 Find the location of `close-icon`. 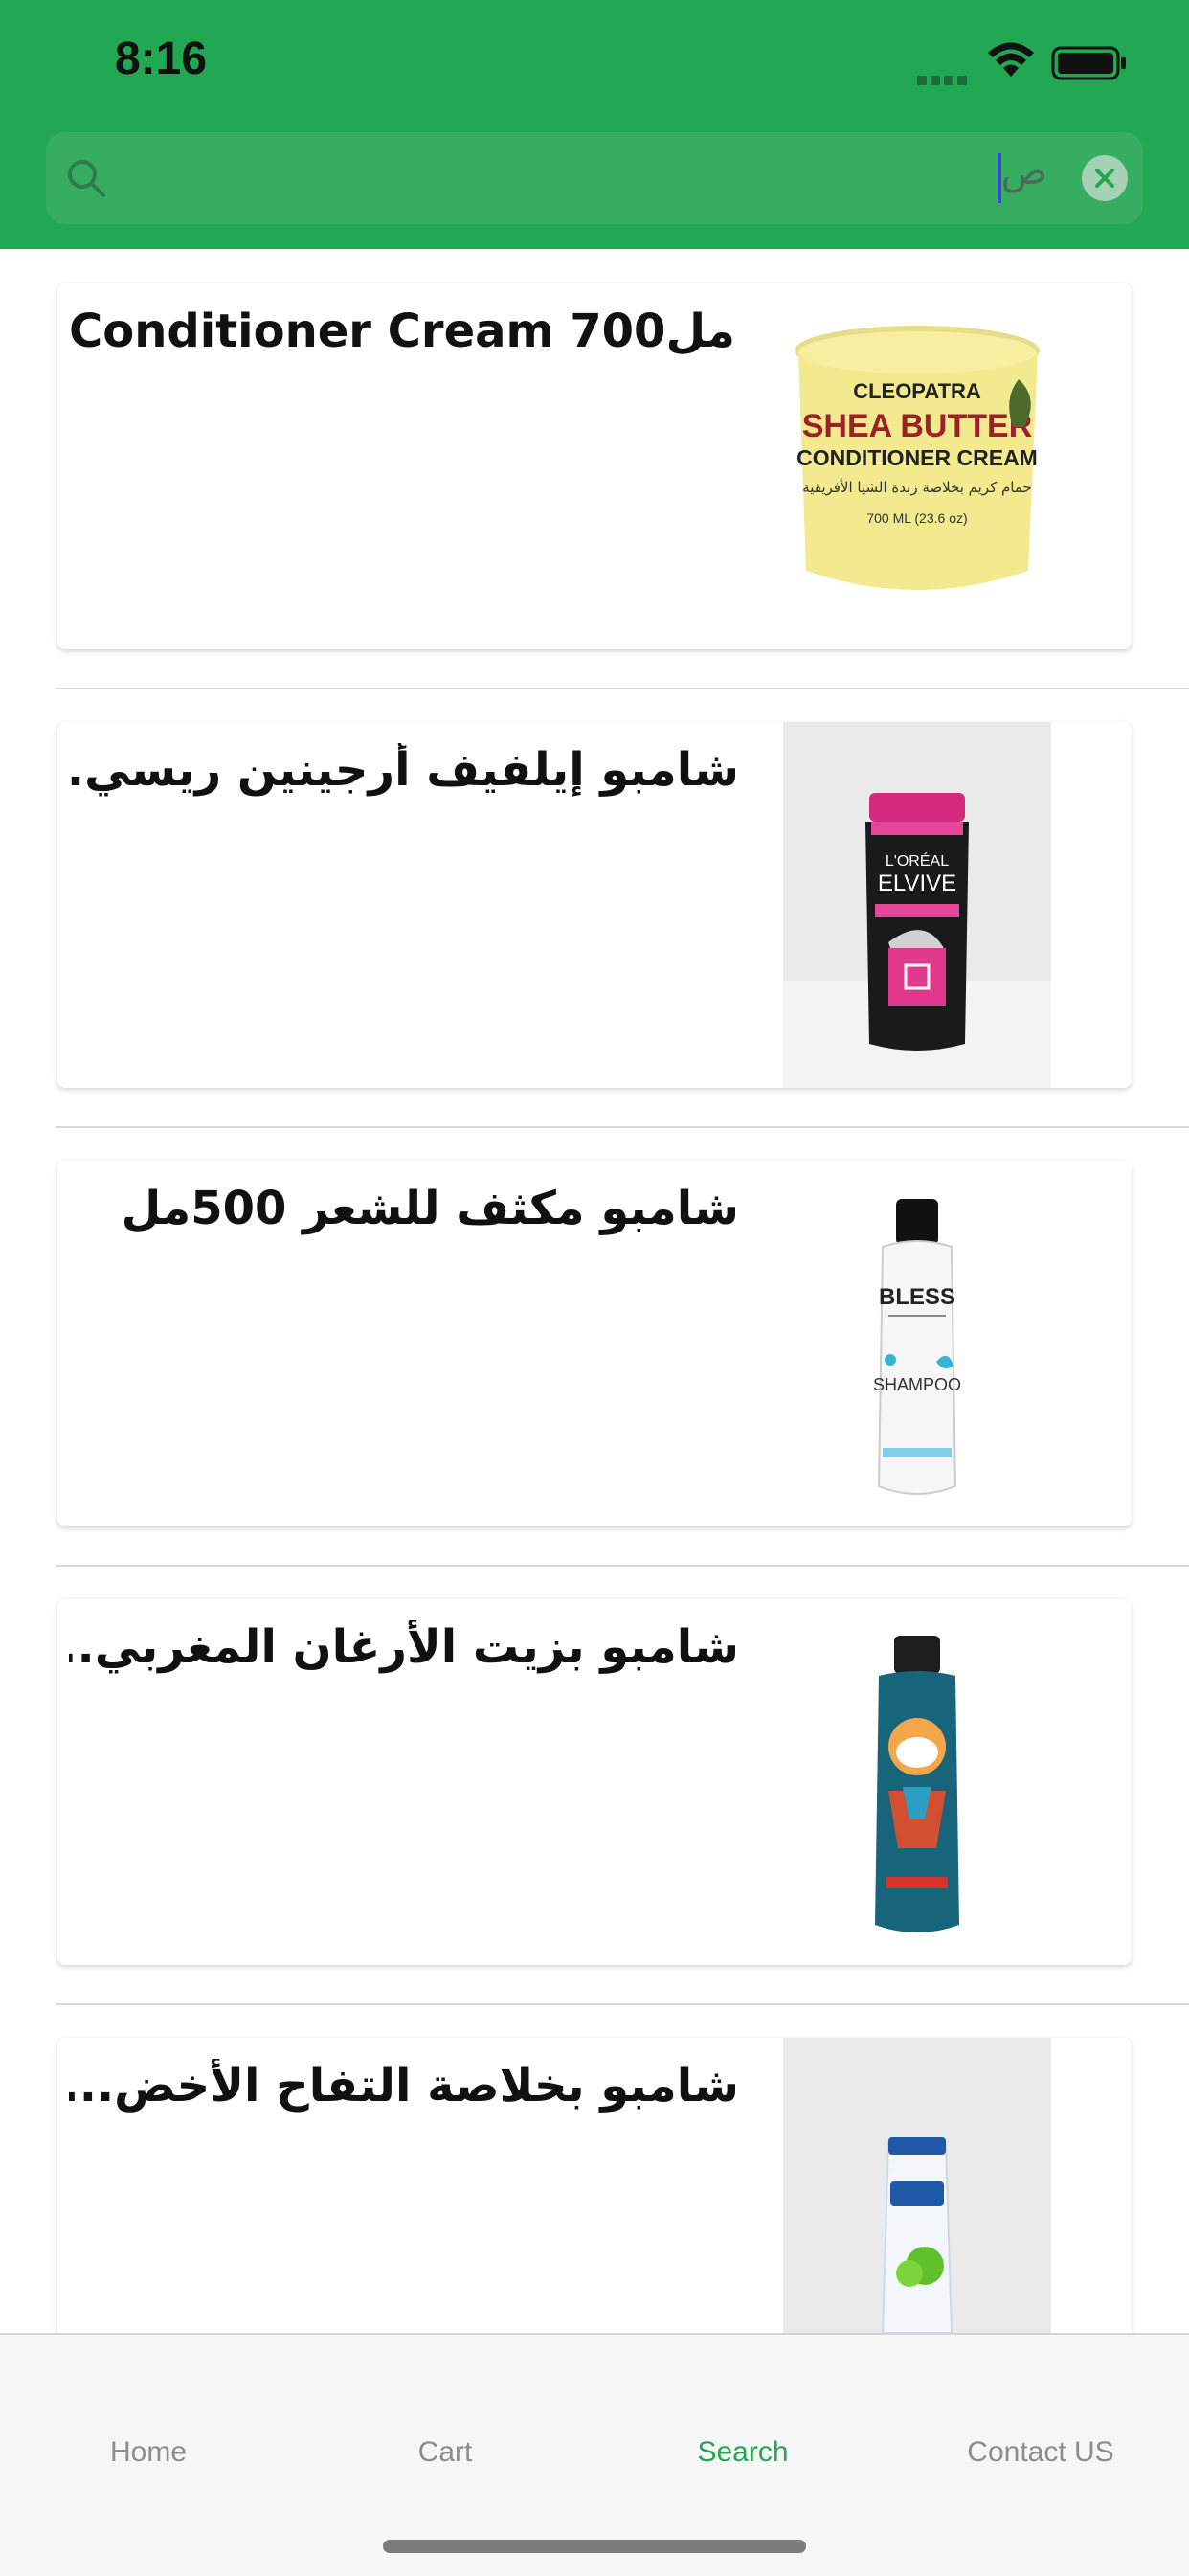

close-icon is located at coordinates (1104, 178).